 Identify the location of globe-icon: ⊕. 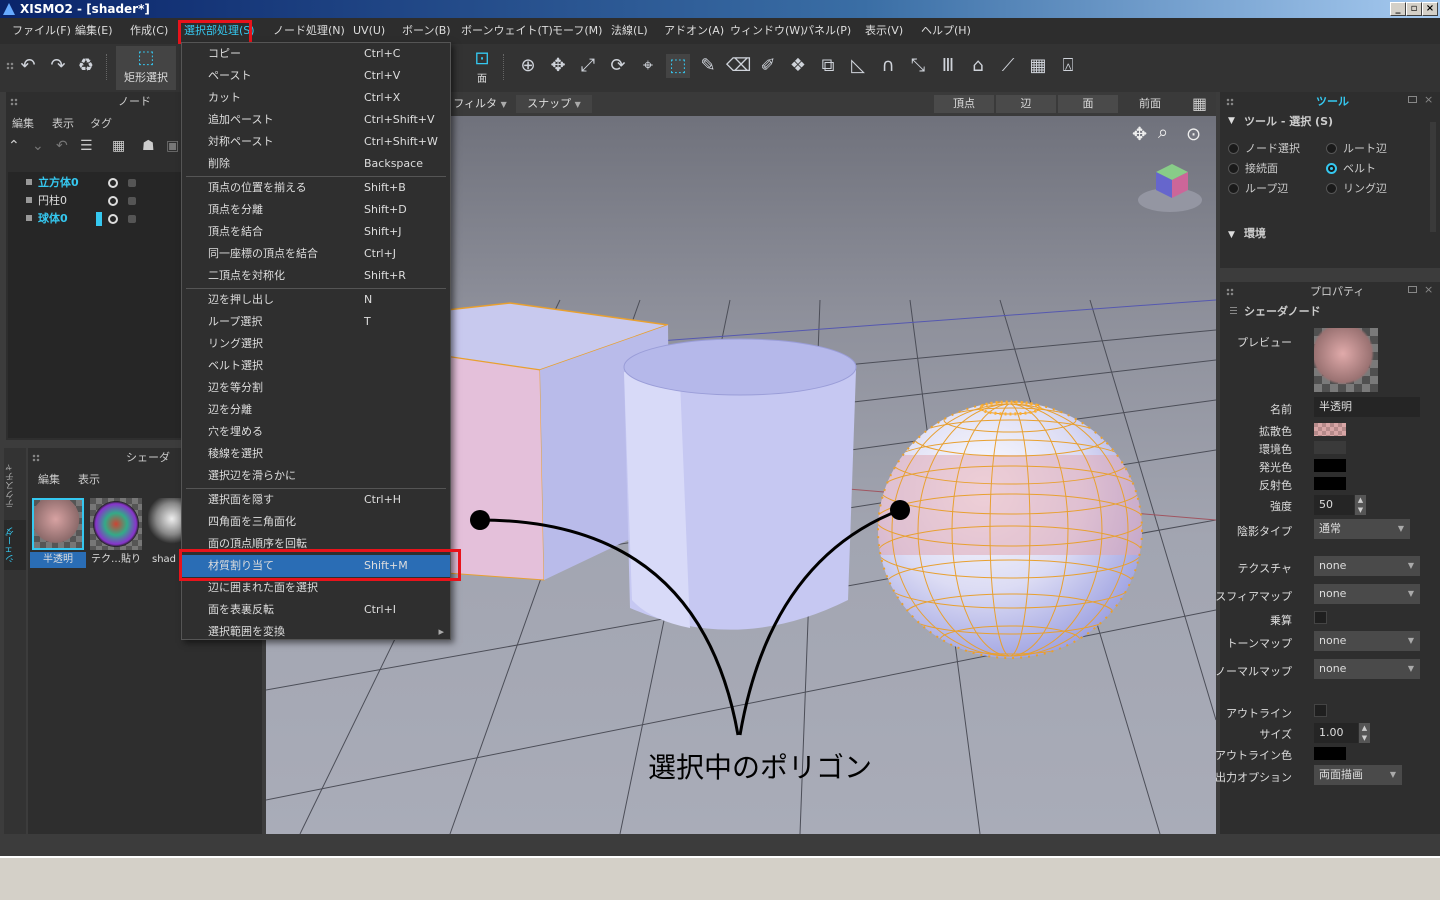
(528, 66).